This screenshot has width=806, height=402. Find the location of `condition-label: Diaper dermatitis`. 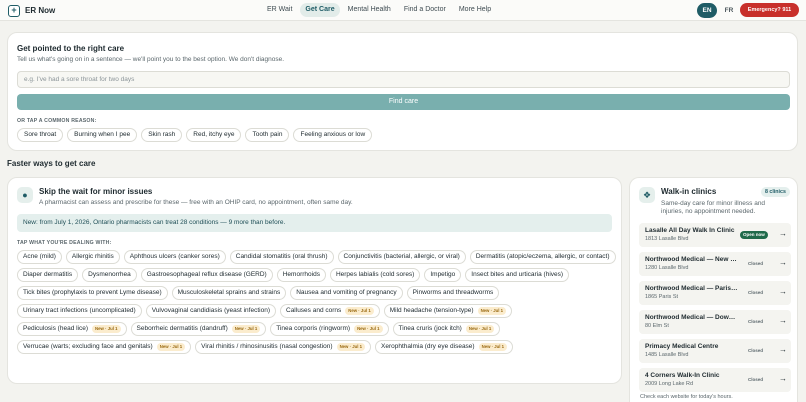

condition-label: Diaper dermatitis is located at coordinates (48, 274).